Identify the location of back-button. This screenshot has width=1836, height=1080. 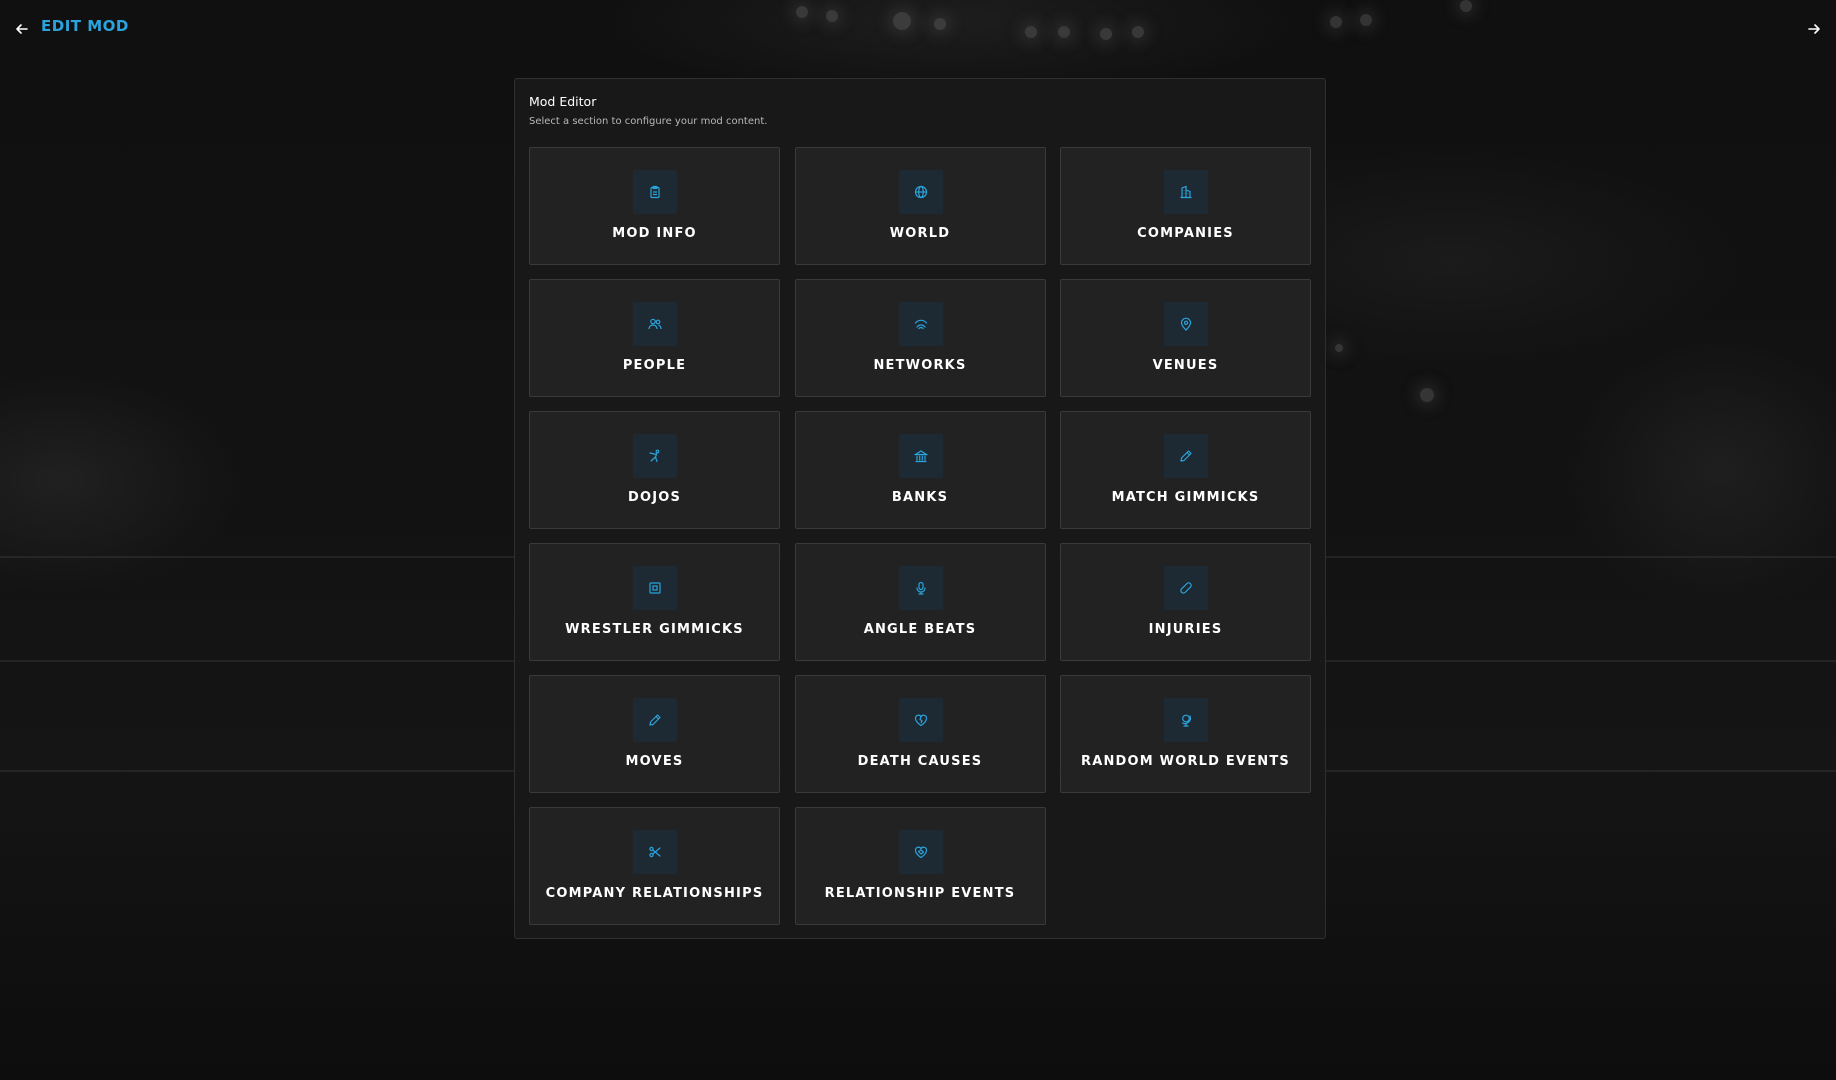
(22, 29).